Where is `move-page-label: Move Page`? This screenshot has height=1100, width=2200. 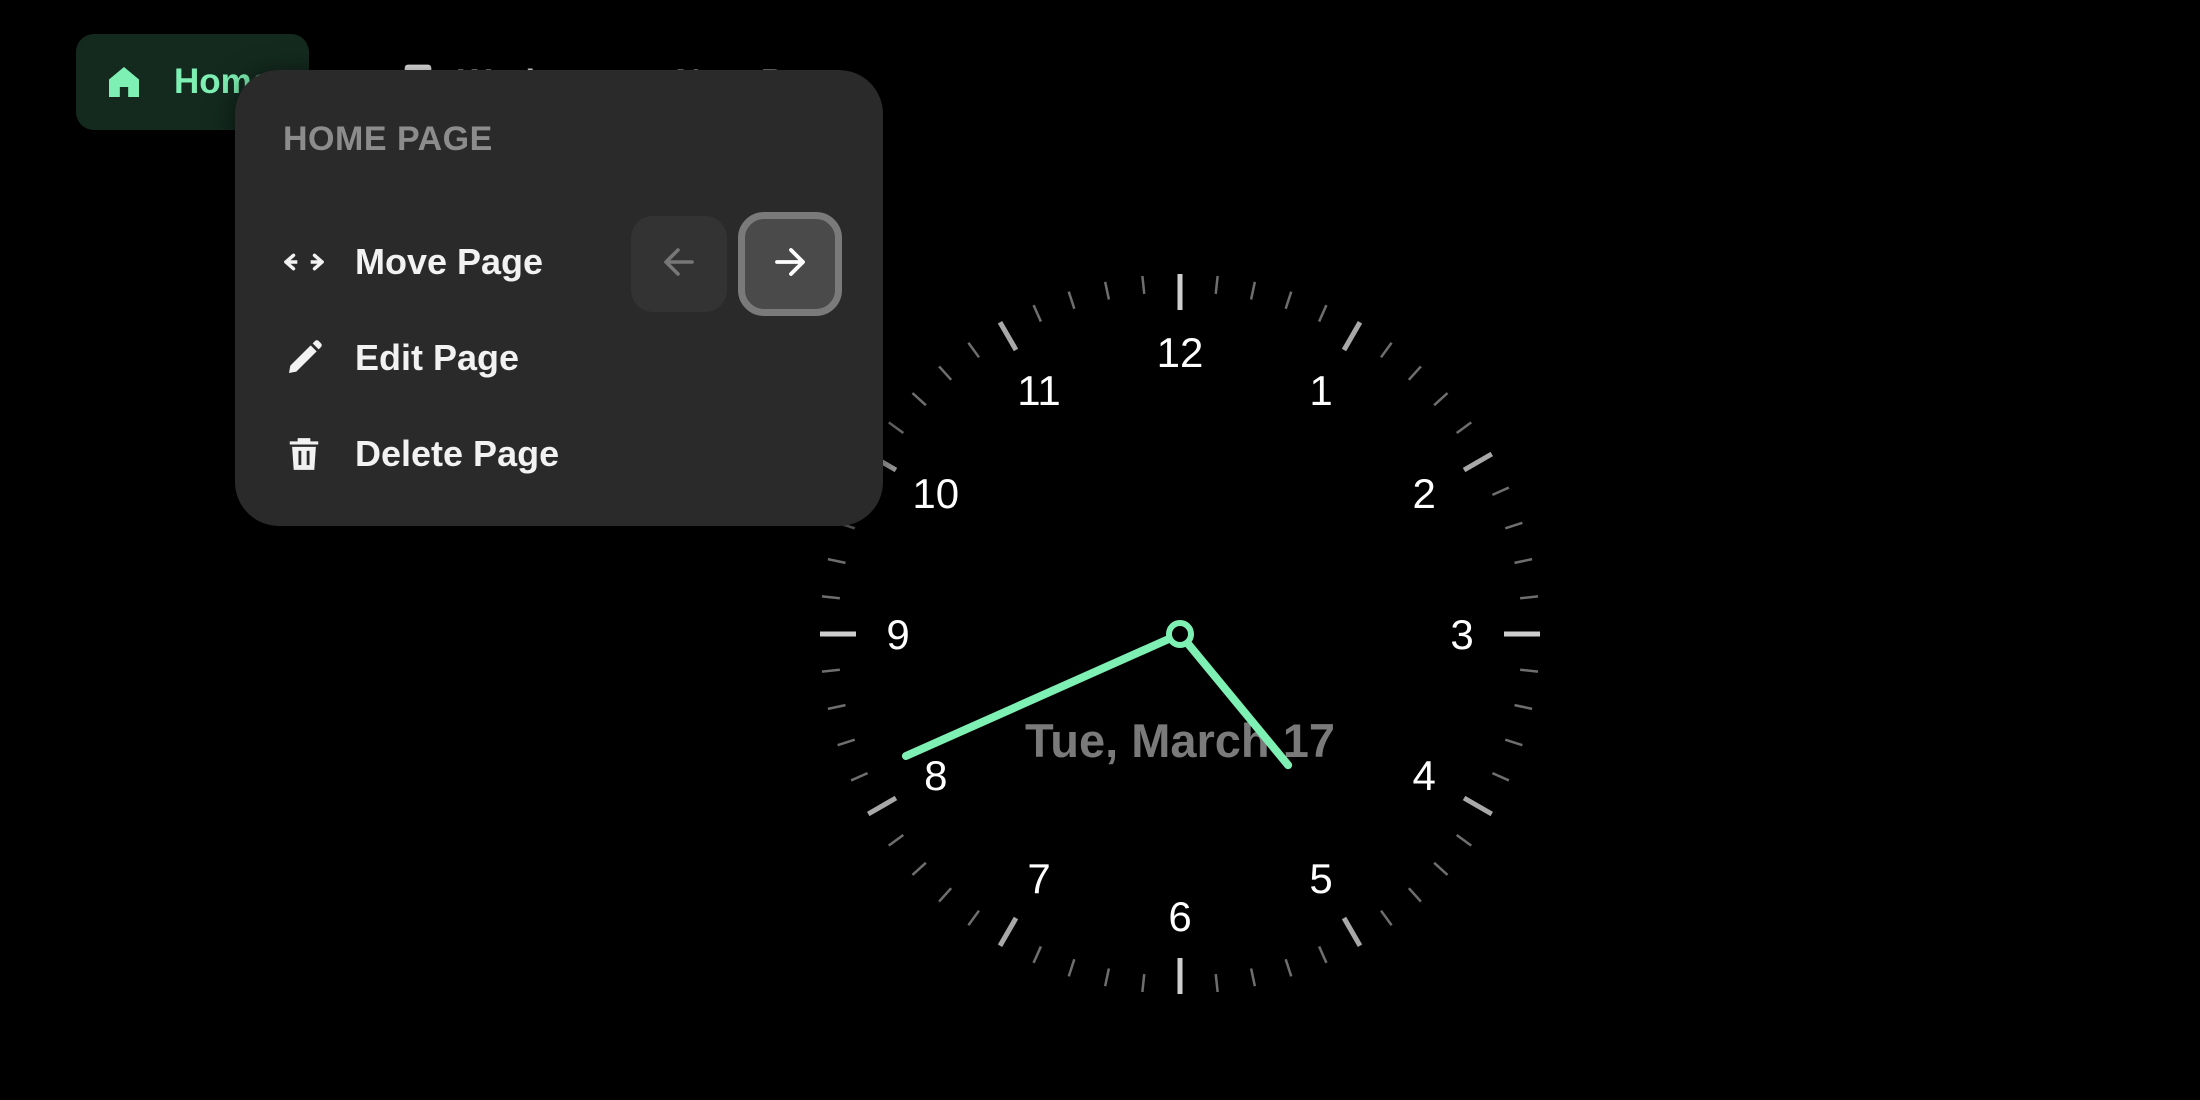
move-page-label: Move Page is located at coordinates (449, 261).